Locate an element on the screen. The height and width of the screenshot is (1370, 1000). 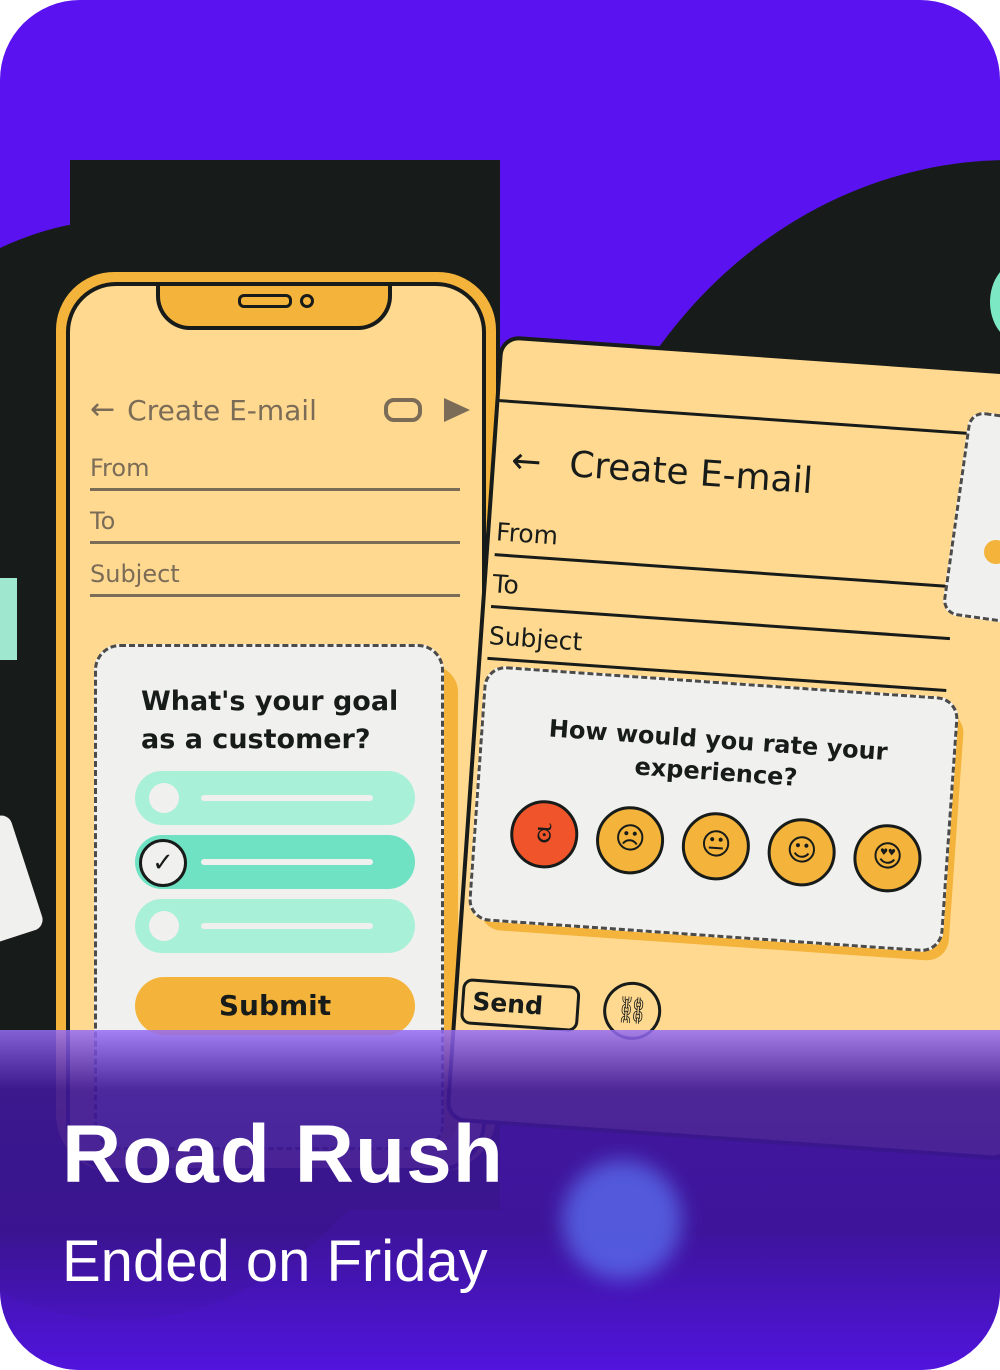
panel-header: ← Create E-mail is located at coordinates (662, 471).